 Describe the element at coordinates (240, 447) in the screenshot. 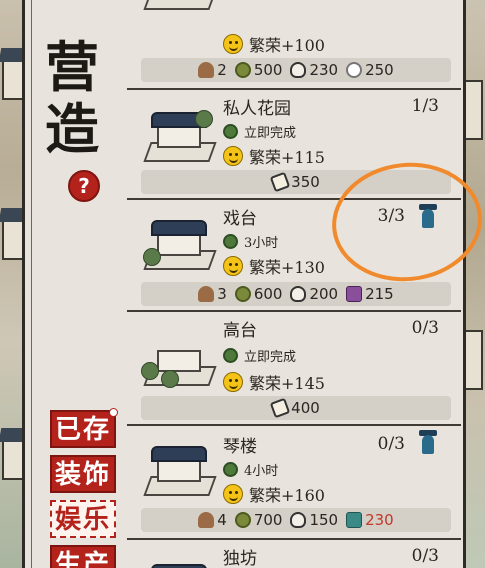

I see `building-name: 琴楼` at that location.